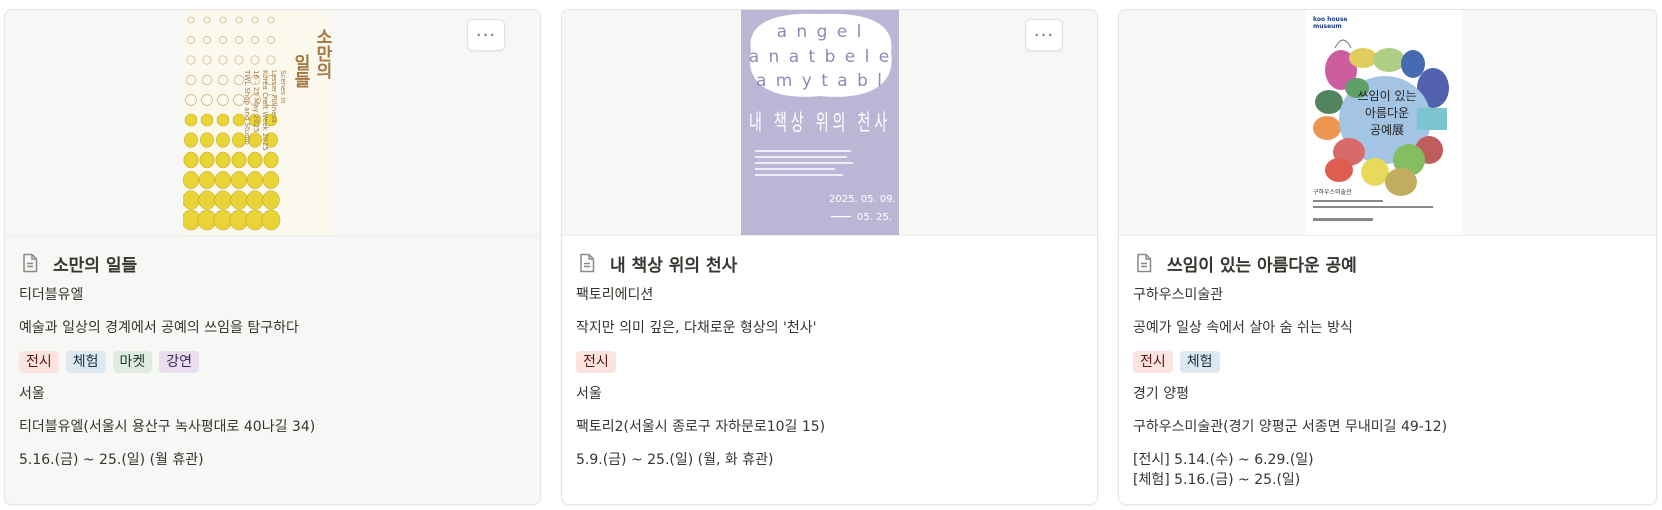 This screenshot has height=510, width=1662. What do you see at coordinates (272, 361) in the screenshot?
I see `tag-list: 전시 체험 마켓 강연` at bounding box center [272, 361].